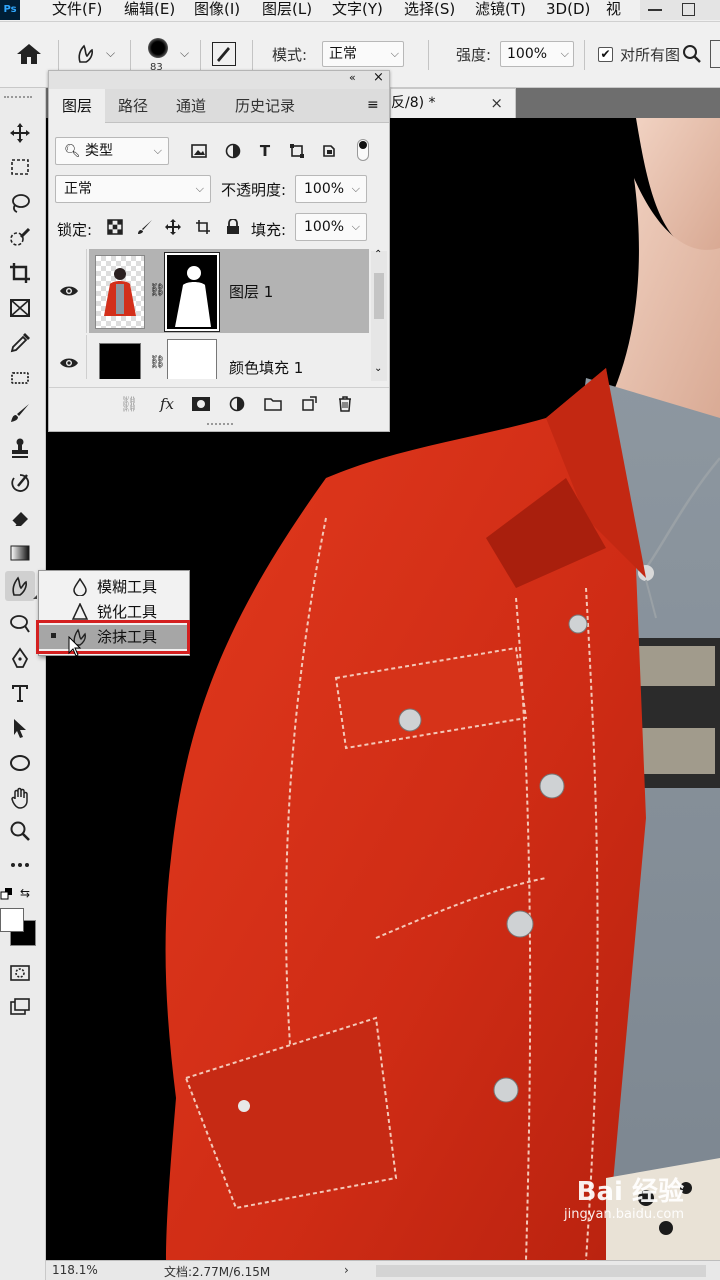 This screenshot has height=1280, width=720. Describe the element at coordinates (114, 587) in the screenshot. I see `blur-tool-item: 模糊工具` at that location.